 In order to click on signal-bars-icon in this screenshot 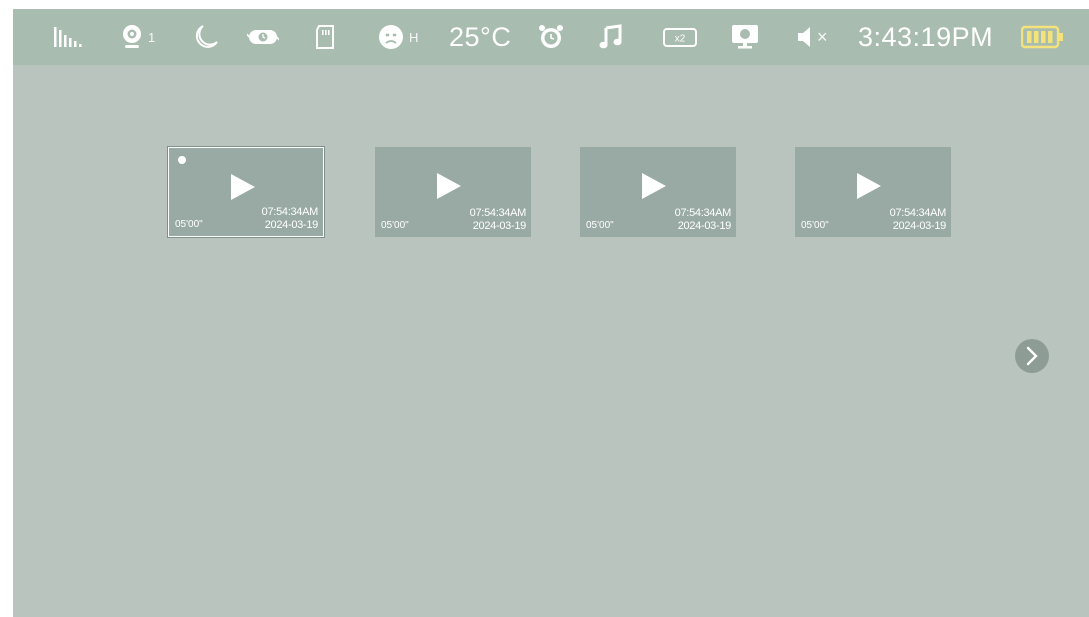, I will do `click(71, 37)`.